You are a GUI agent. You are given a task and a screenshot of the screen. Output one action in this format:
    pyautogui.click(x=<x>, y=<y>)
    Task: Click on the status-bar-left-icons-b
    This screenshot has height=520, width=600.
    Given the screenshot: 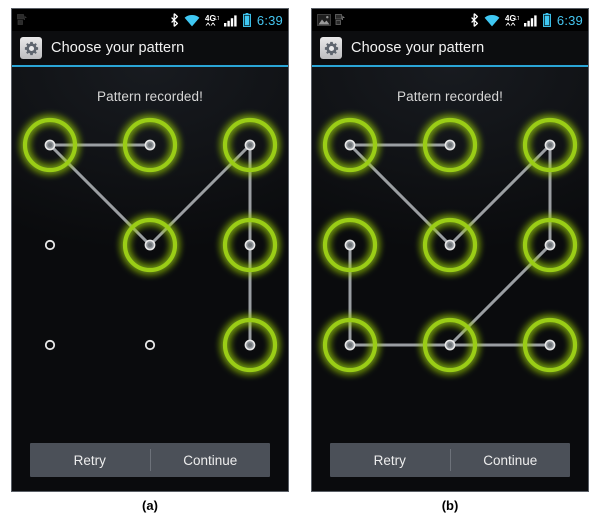 What is the action you would take?
    pyautogui.click(x=393, y=20)
    